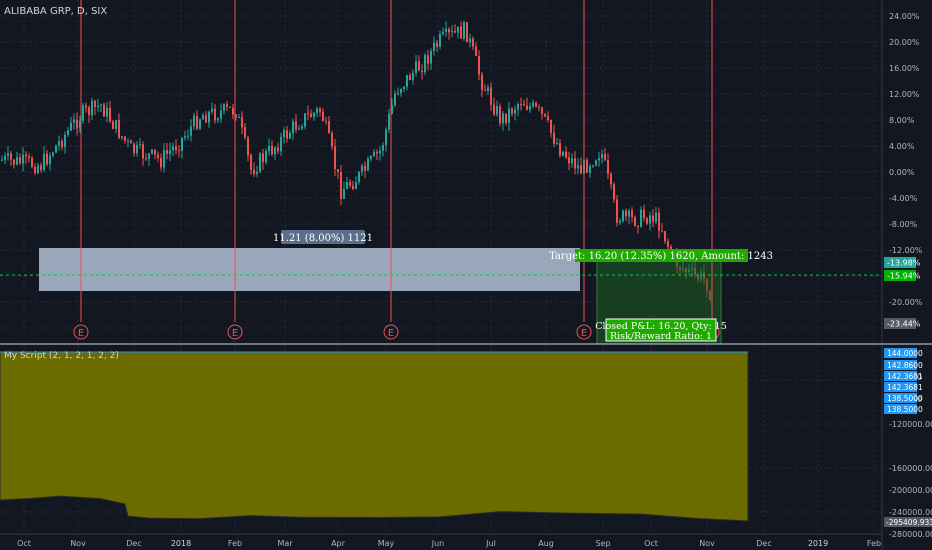  Describe the element at coordinates (902, 146) in the screenshot. I see `price-label: 4.00%` at that location.